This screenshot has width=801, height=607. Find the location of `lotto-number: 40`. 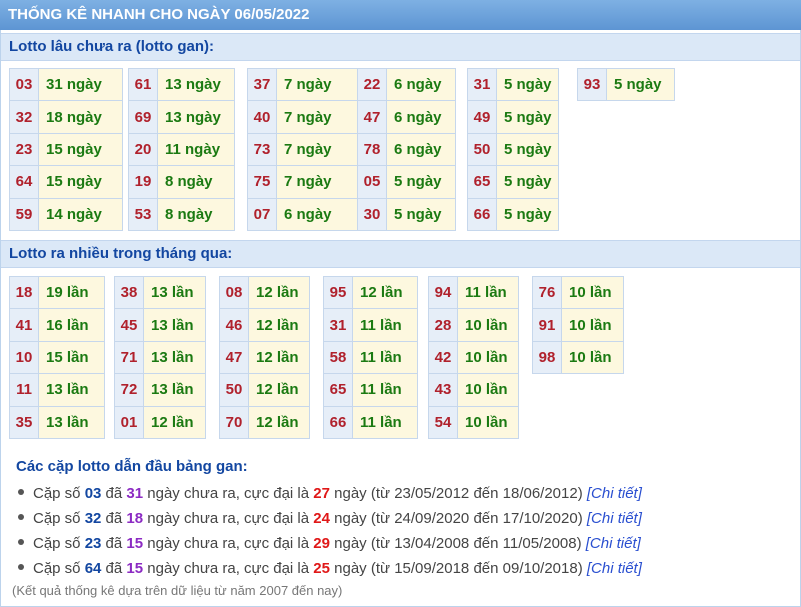

lotto-number: 40 is located at coordinates (262, 117).